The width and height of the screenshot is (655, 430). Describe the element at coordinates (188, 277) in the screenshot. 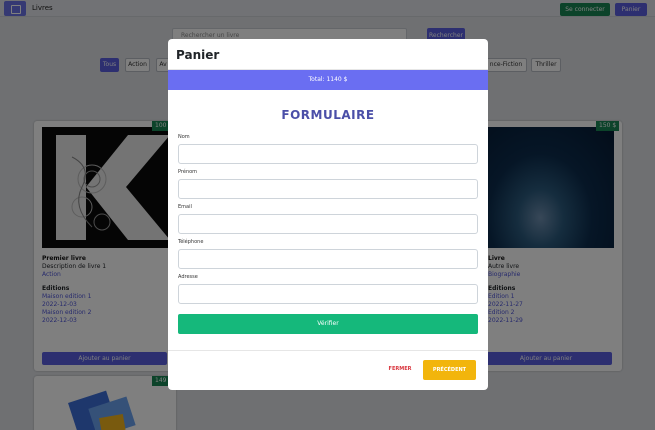

I see `adresse-label: Adresse` at that location.